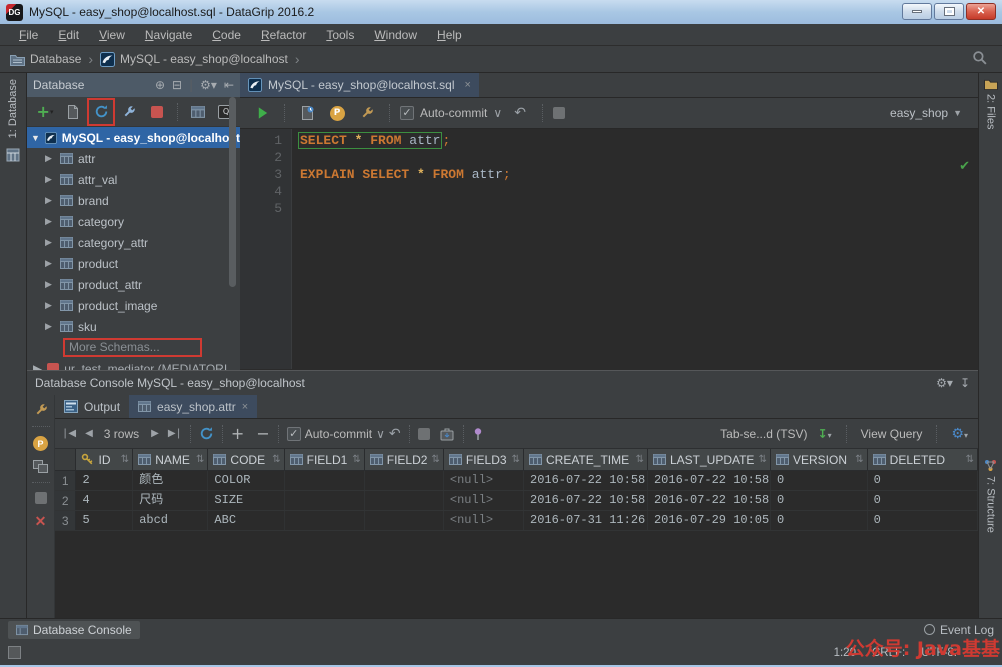  What do you see at coordinates (380, 434) in the screenshot?
I see `chevron-down-icon: ∨` at bounding box center [380, 434].